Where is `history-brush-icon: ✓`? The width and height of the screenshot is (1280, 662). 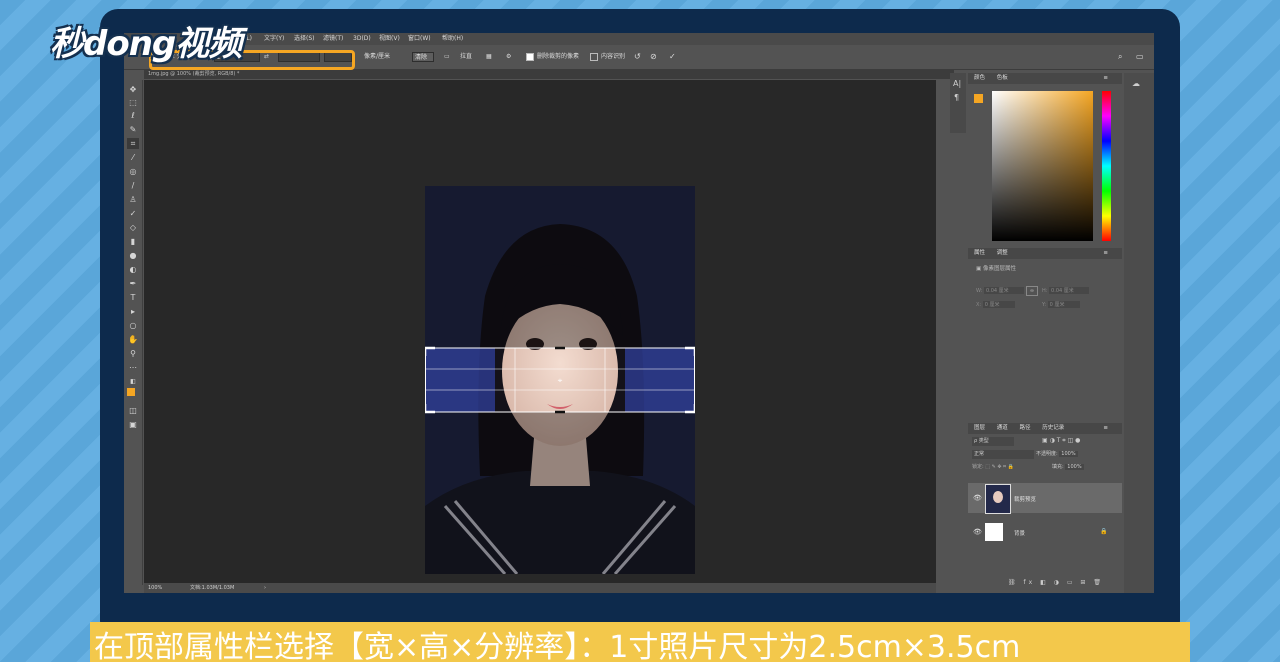 history-brush-icon: ✓ is located at coordinates (133, 213).